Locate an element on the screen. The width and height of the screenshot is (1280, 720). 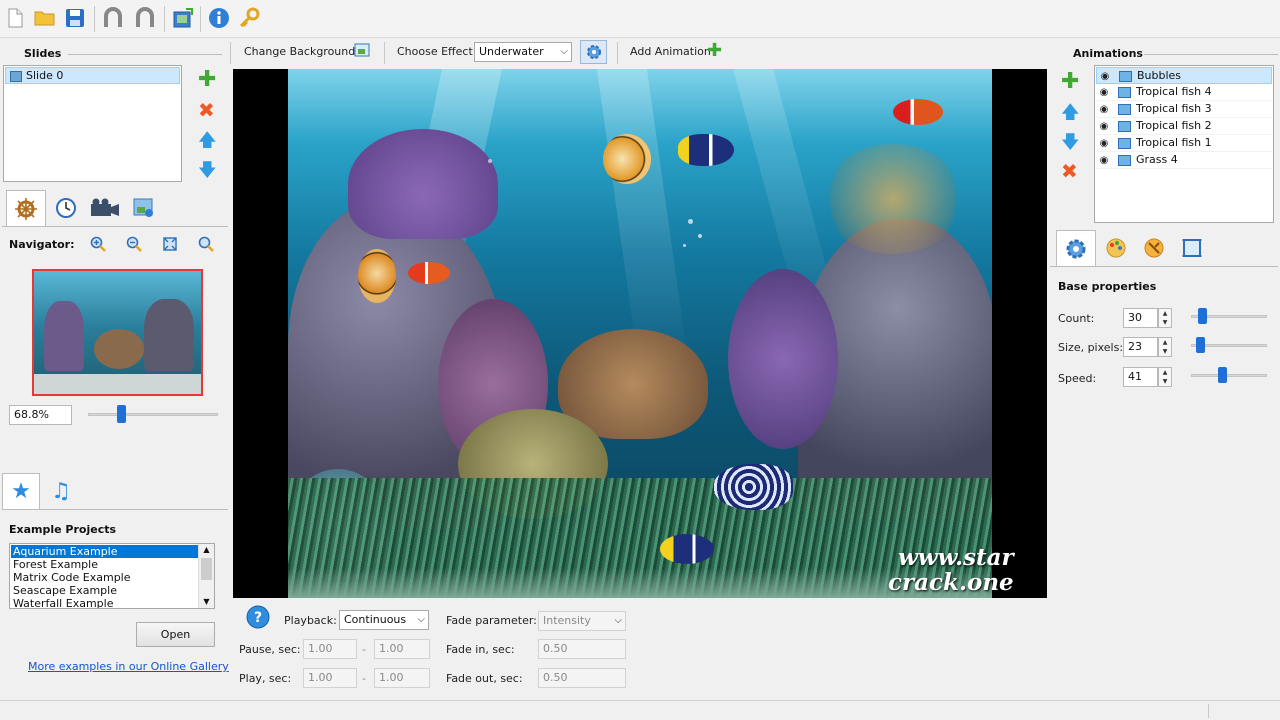
watermark: www.star crack.one is located at coordinates (951, 570).